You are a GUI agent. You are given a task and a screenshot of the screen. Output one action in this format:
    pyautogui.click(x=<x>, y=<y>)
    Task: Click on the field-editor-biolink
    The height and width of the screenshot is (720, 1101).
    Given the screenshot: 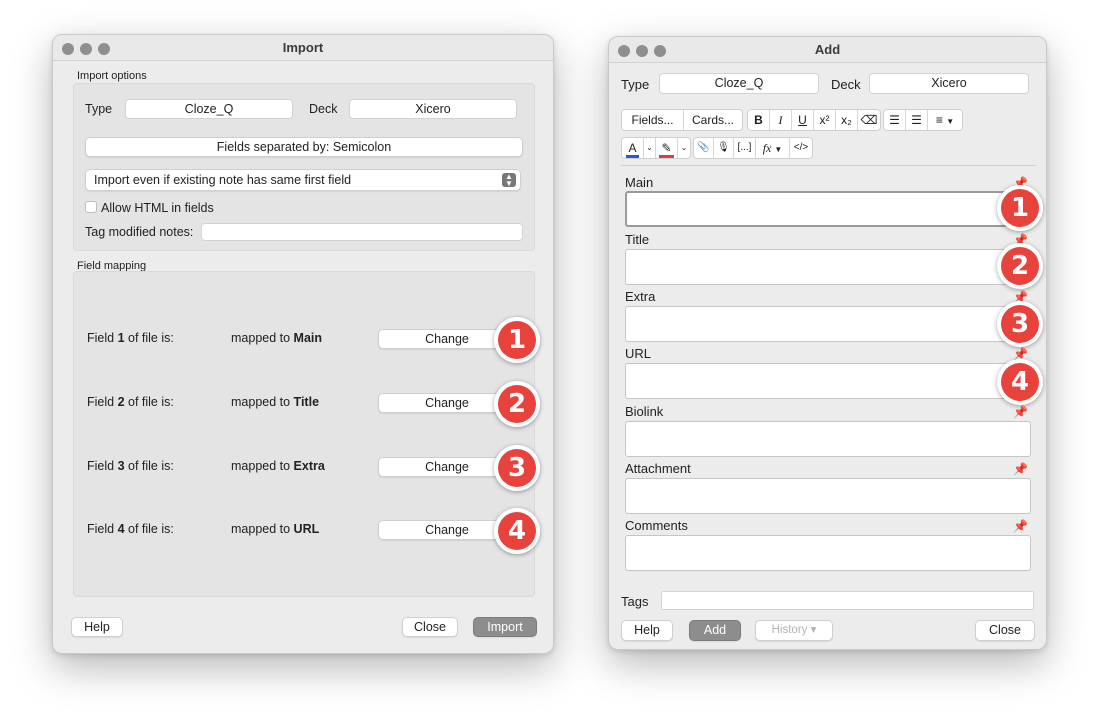 What is the action you would take?
    pyautogui.click(x=828, y=439)
    